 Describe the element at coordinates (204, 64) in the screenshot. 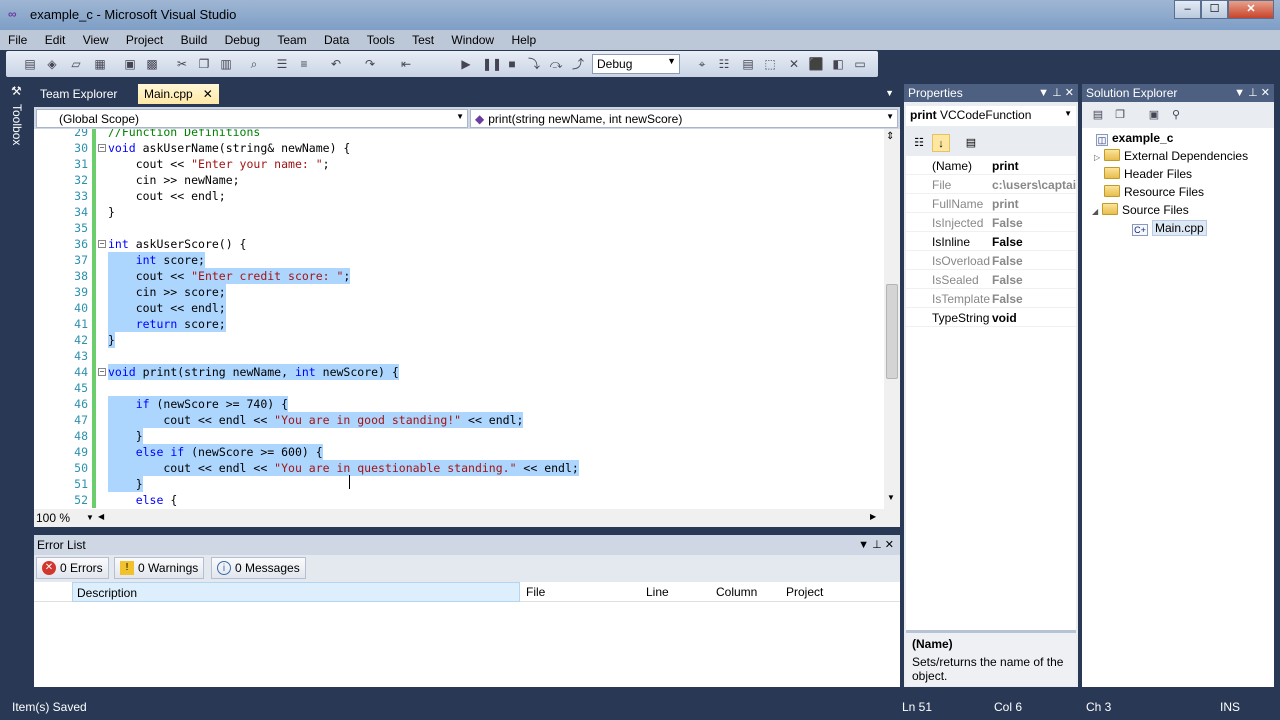

I see `copy-icon: ❐` at that location.